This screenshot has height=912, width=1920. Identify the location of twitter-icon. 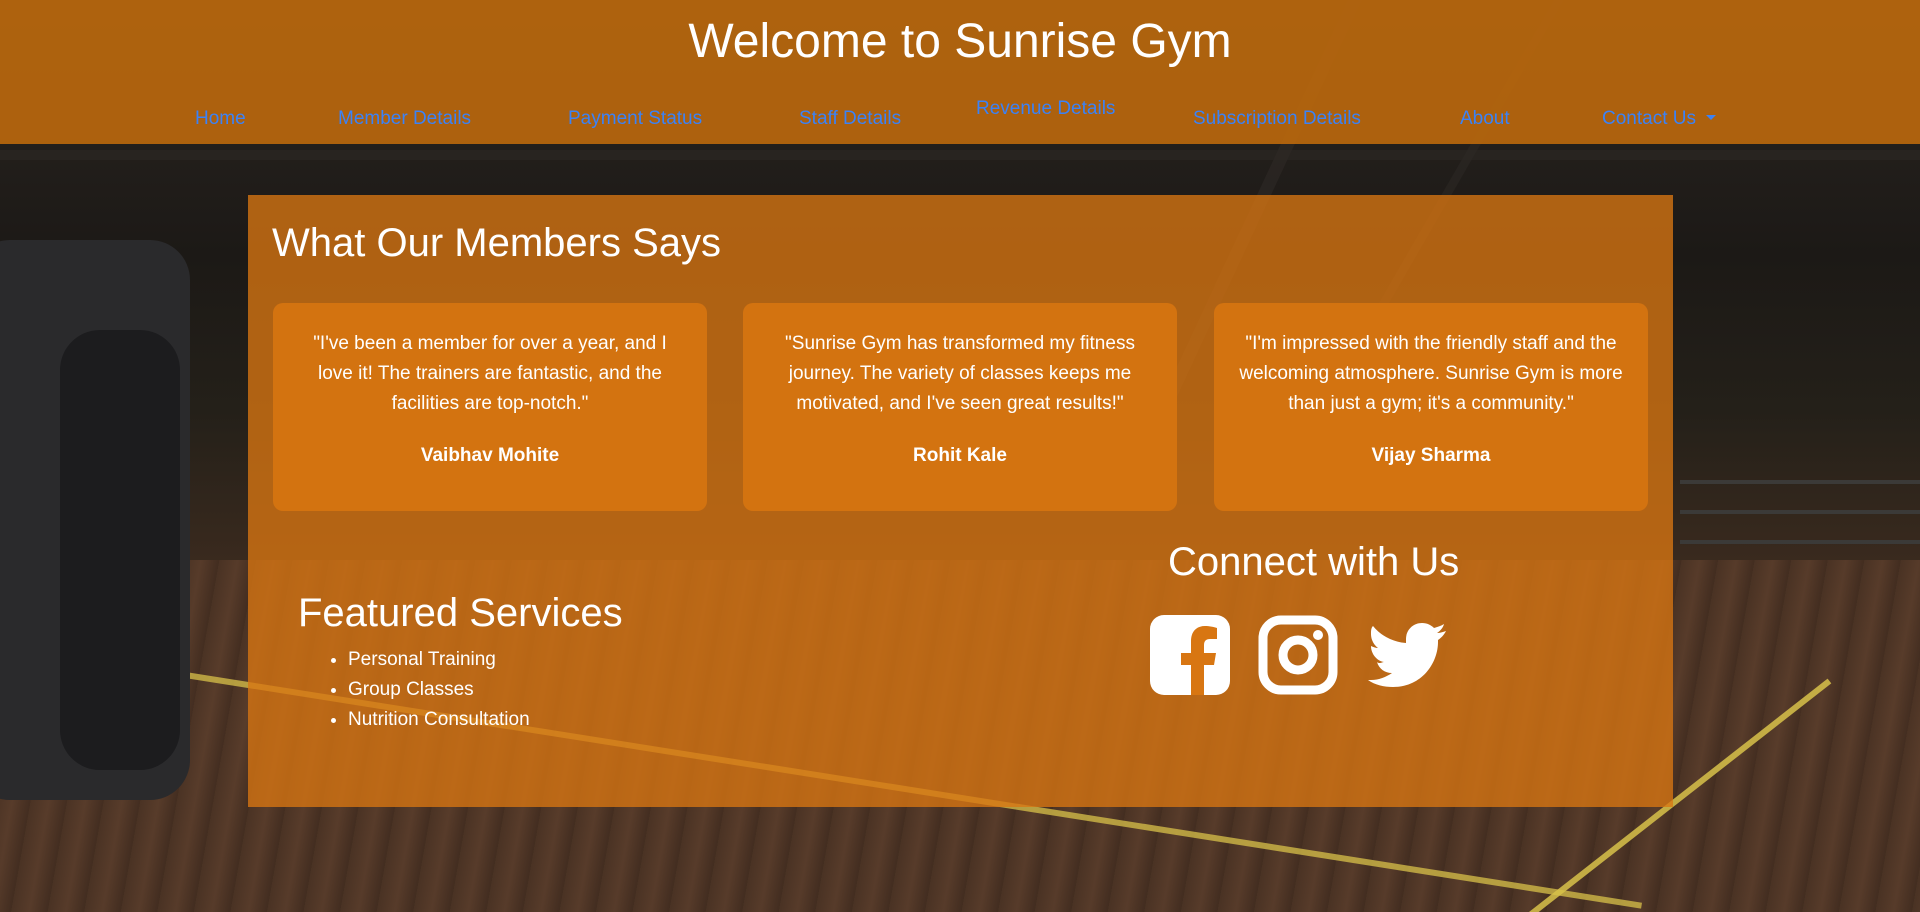
(1407, 657).